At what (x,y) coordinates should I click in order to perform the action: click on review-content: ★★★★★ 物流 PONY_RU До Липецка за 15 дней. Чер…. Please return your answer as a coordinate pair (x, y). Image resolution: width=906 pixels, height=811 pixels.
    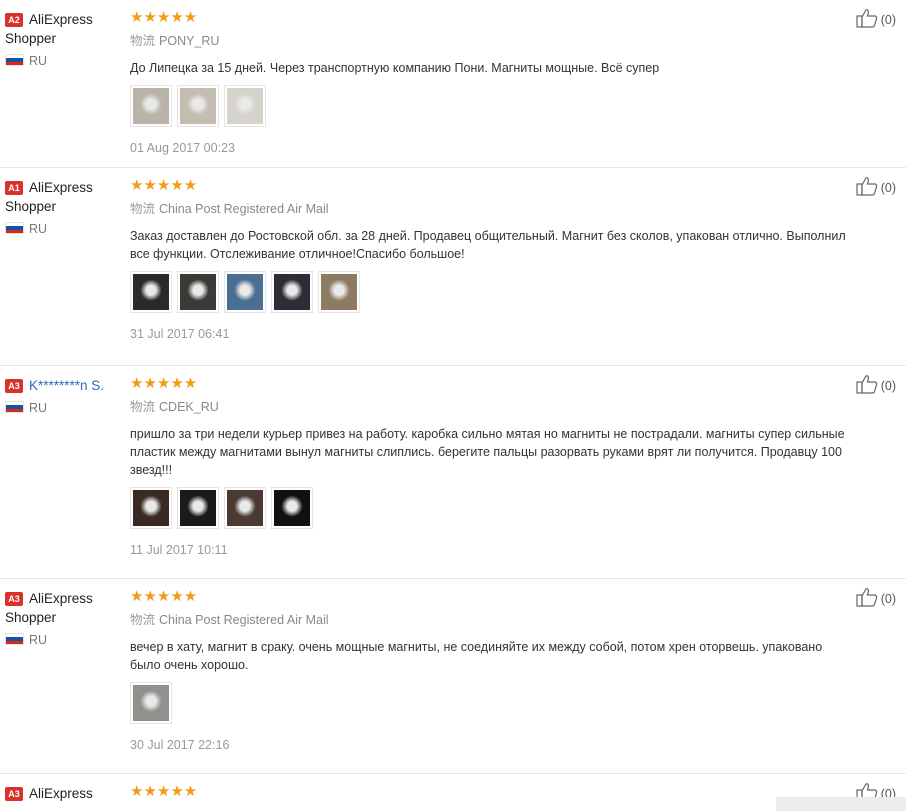
    Looking at the image, I should click on (488, 82).